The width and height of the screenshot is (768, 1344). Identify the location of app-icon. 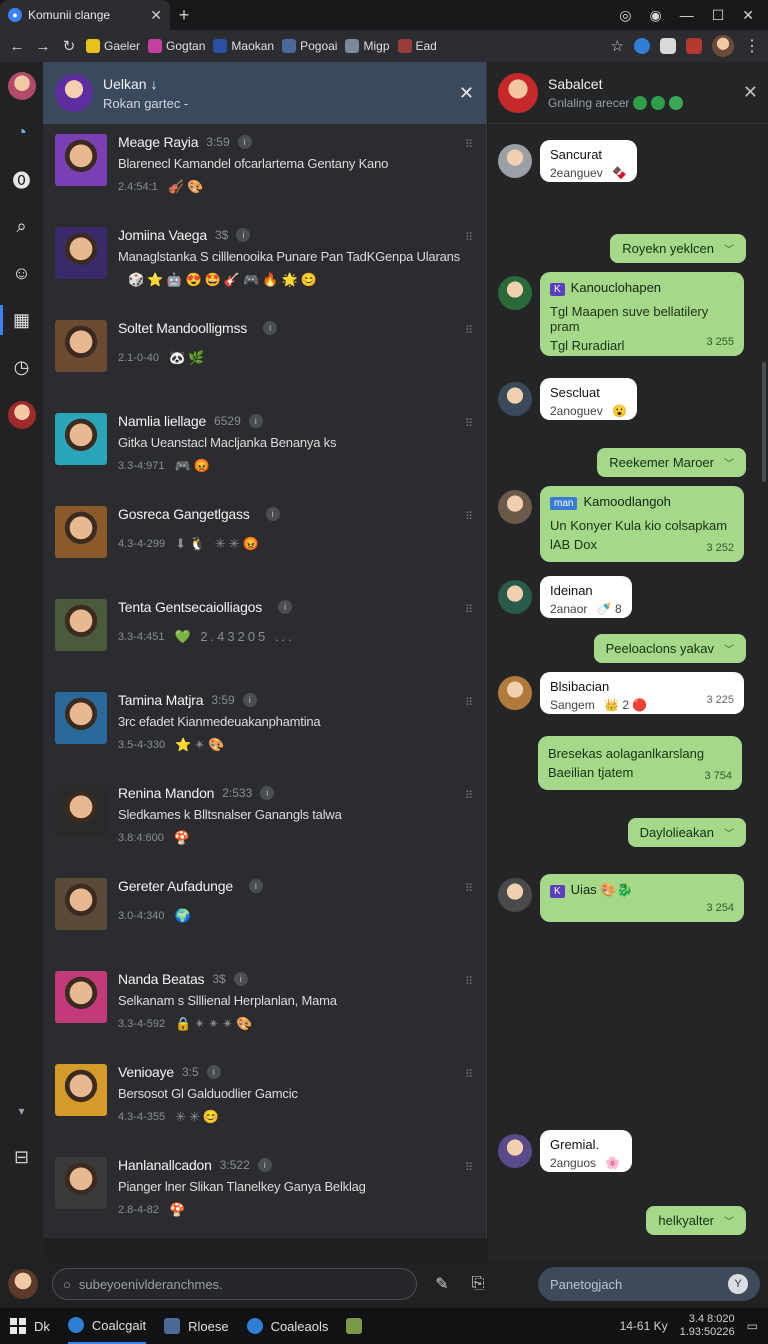
(354, 1326).